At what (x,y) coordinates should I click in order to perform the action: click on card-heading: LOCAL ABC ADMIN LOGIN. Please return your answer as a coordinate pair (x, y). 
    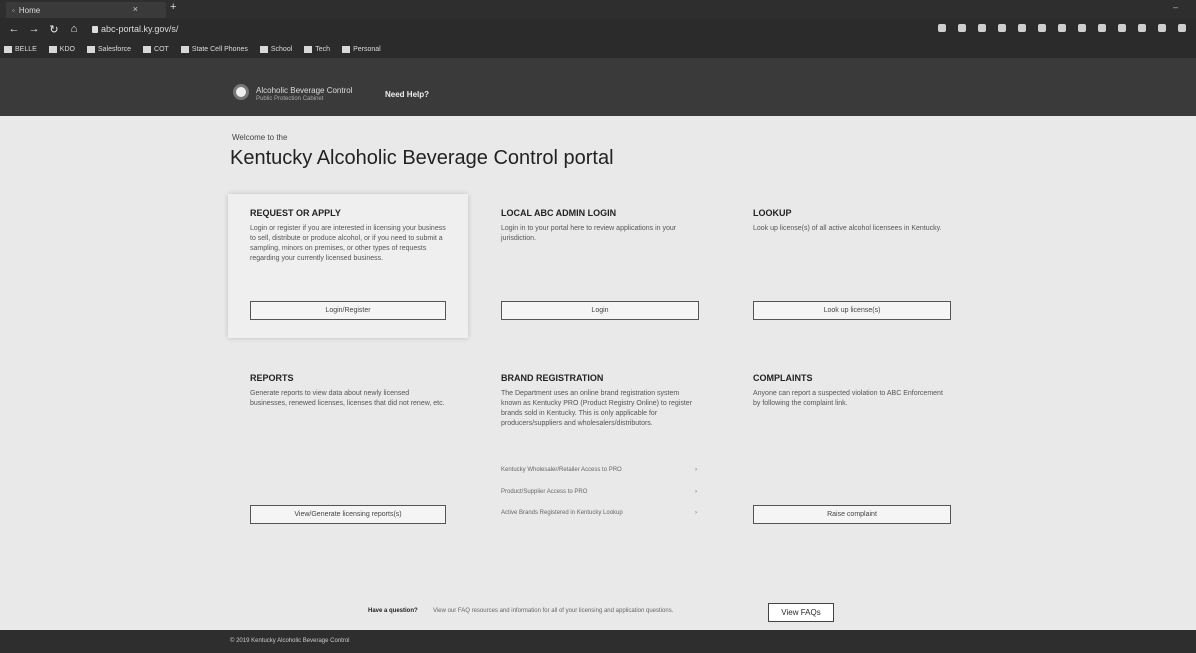
    Looking at the image, I should click on (559, 213).